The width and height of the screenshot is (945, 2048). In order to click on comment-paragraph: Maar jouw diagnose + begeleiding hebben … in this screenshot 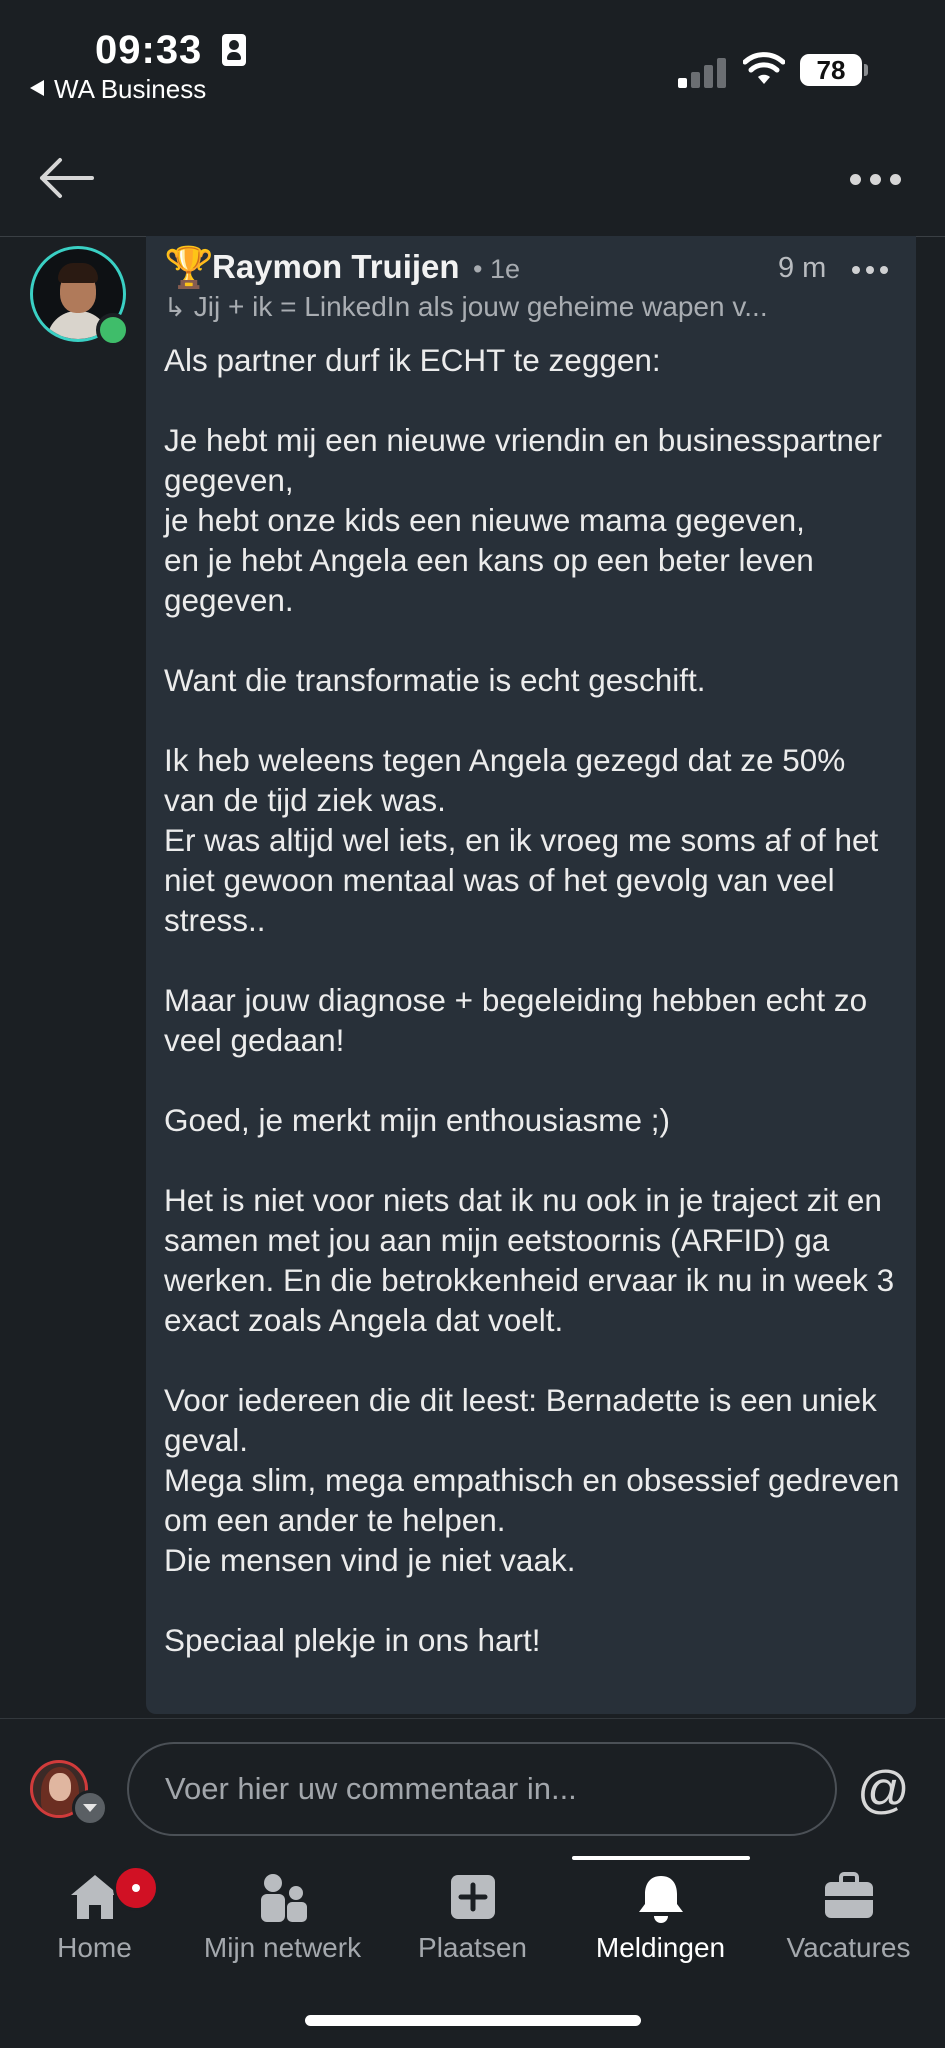, I will do `click(516, 1020)`.